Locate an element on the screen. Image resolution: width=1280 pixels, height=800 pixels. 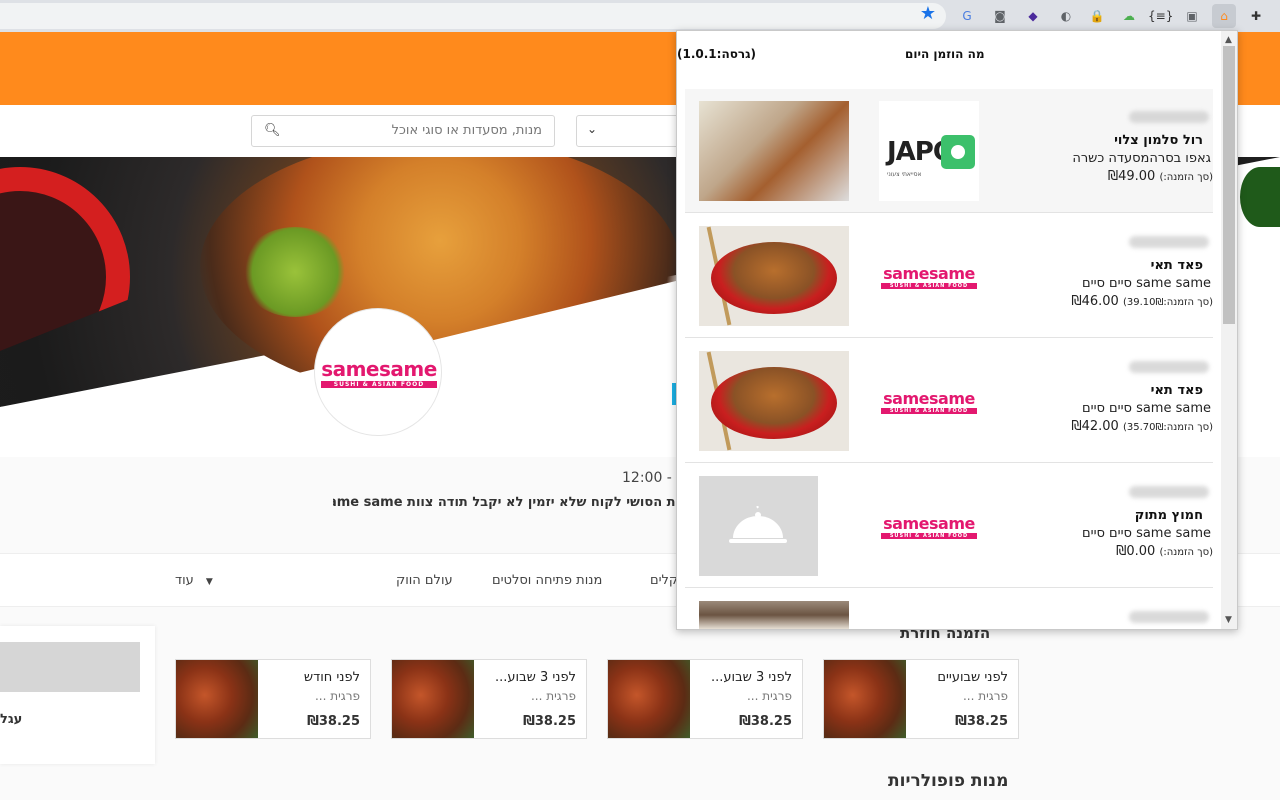
entry-dish: רול סלמון צלוי is located at coordinates (1158, 140).